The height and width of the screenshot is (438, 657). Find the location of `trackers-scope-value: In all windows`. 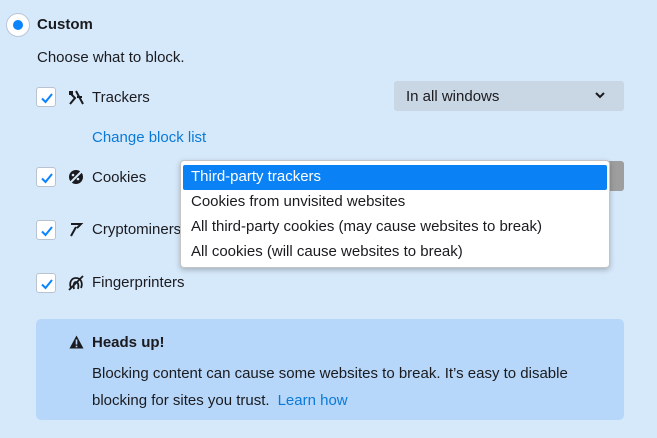

trackers-scope-value: In all windows is located at coordinates (453, 96).